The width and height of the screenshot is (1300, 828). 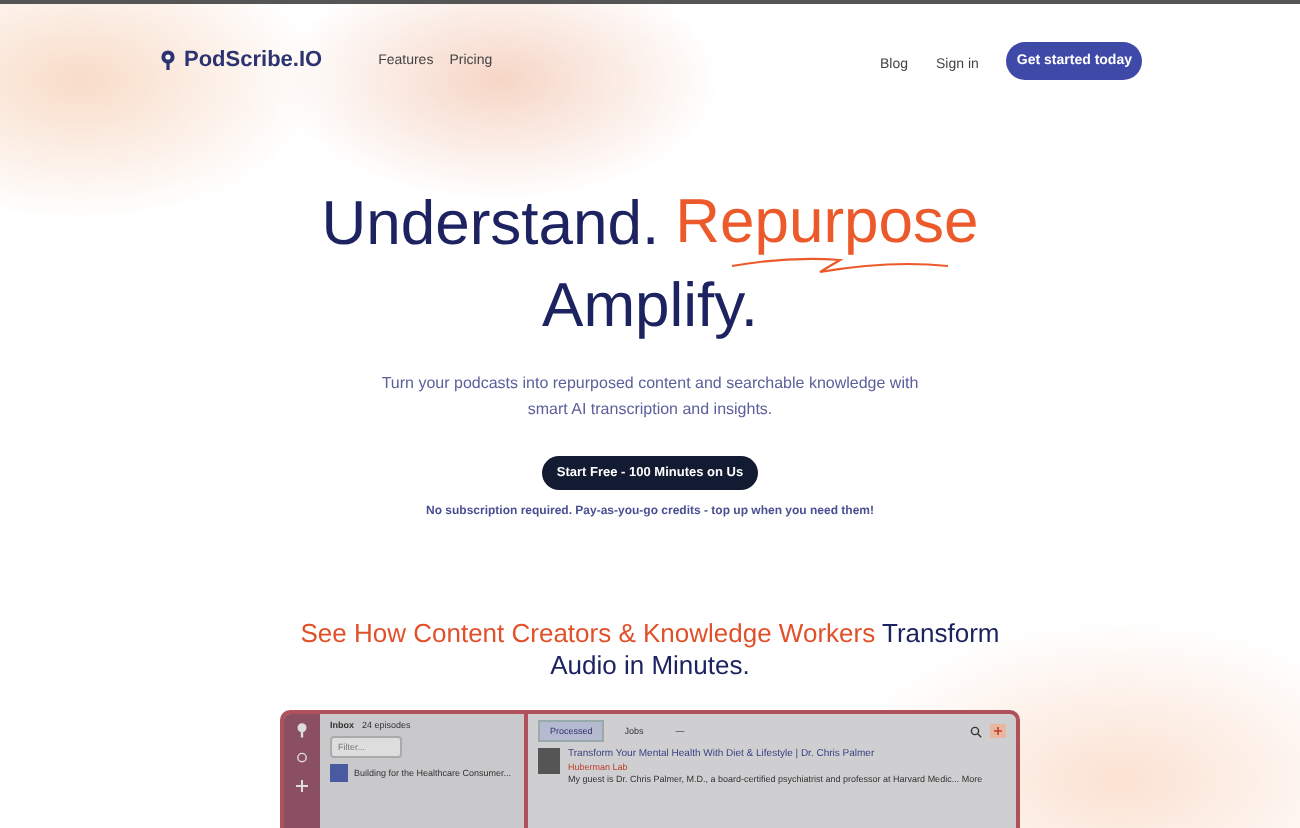 What do you see at coordinates (650, 306) in the screenshot?
I see `headline-word: Amplify.` at bounding box center [650, 306].